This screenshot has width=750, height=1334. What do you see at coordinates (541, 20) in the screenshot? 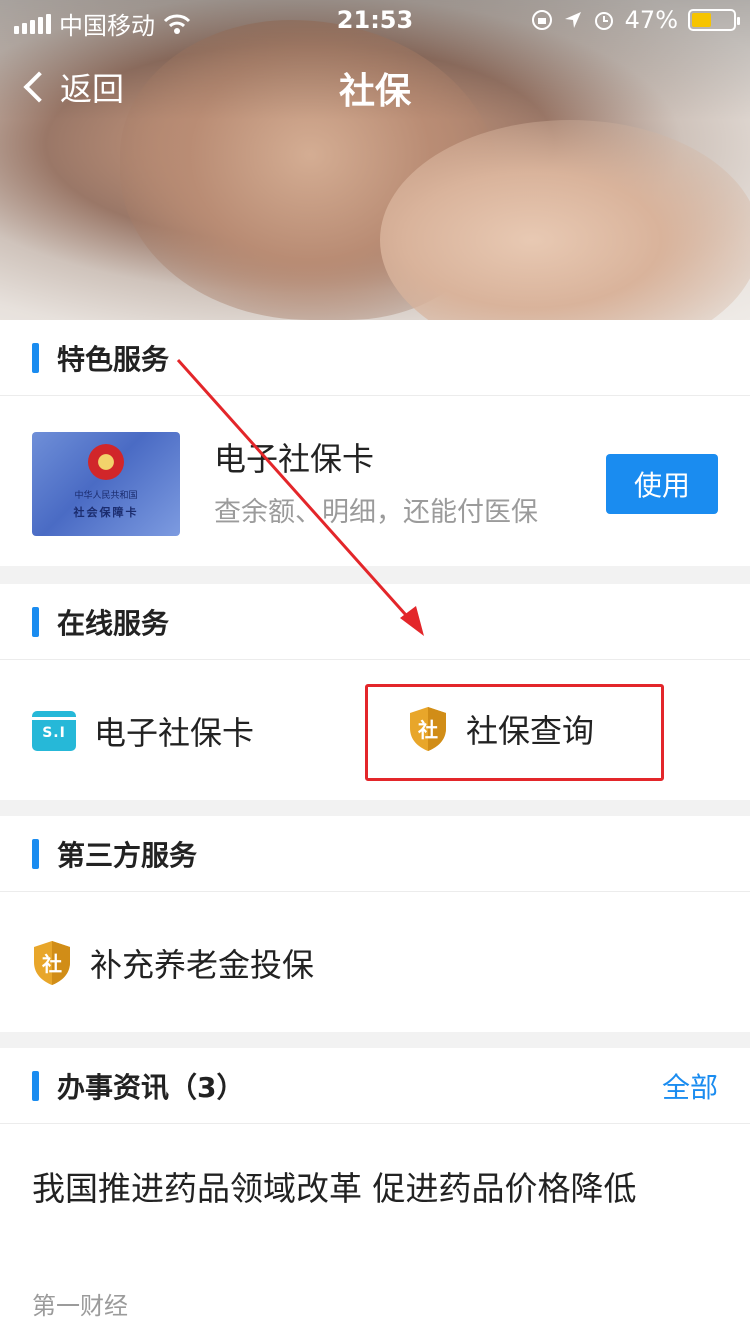
I see `rotation-lock-icon` at bounding box center [541, 20].